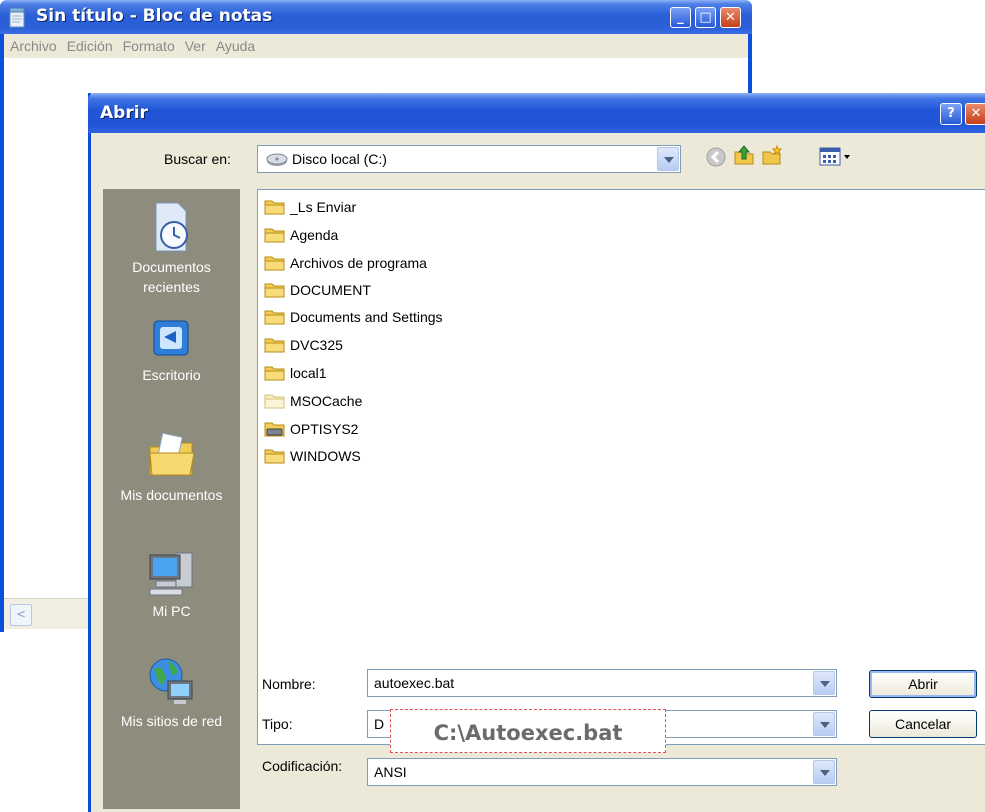 The height and width of the screenshot is (812, 985). What do you see at coordinates (154, 16) in the screenshot?
I see `notepad-title: Sin título - Bloc de notas` at bounding box center [154, 16].